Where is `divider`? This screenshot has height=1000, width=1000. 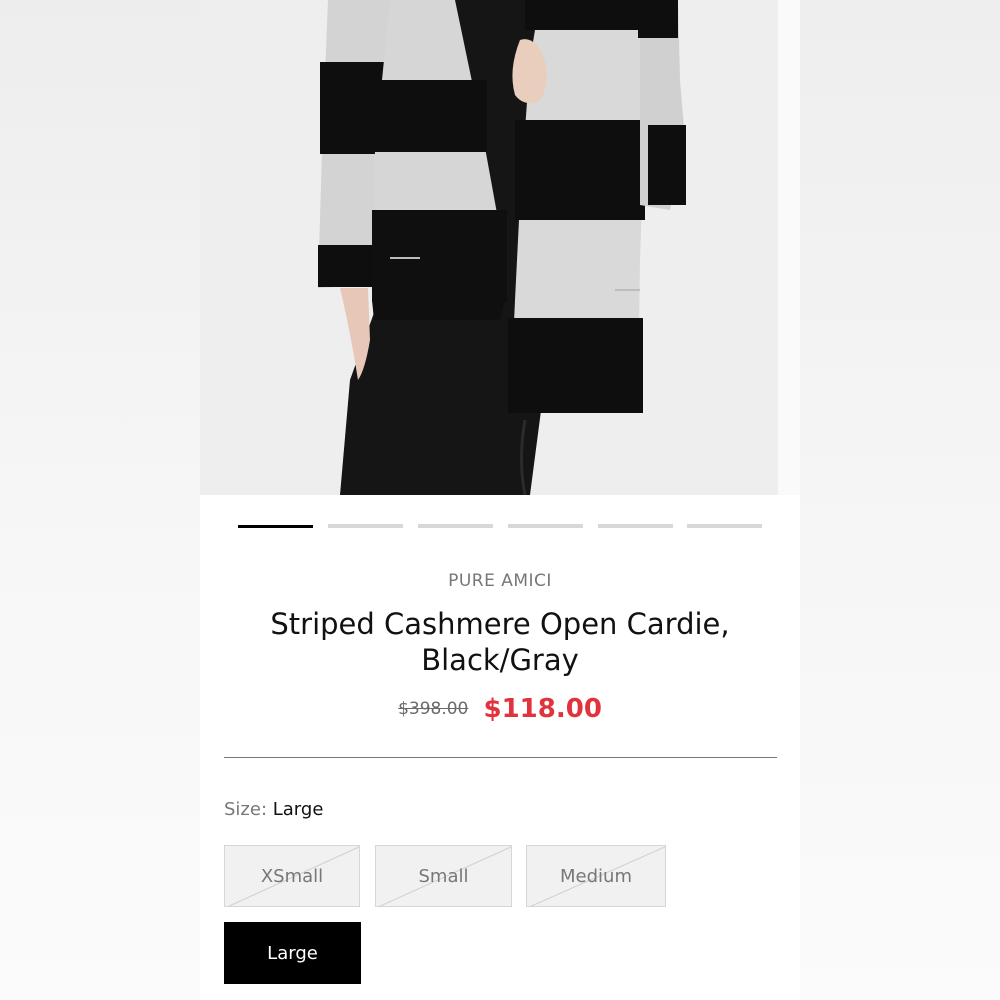 divider is located at coordinates (500, 757).